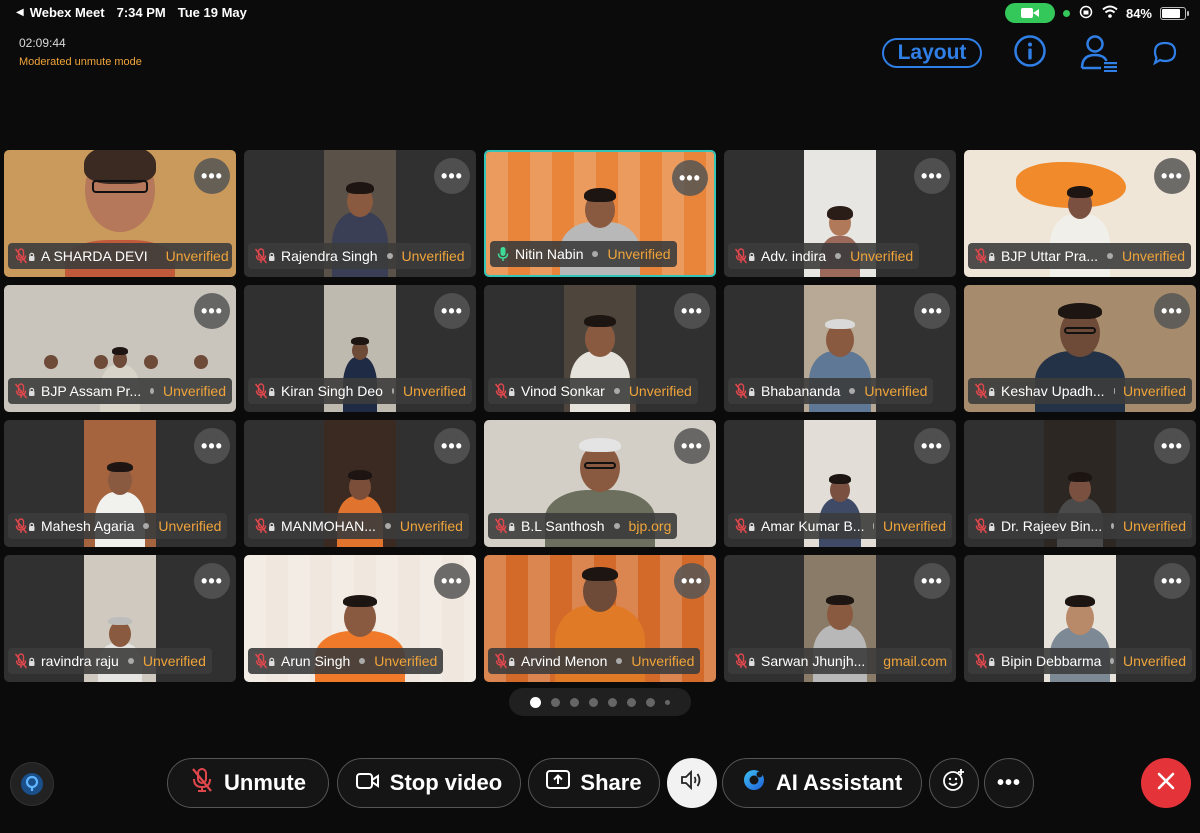 The height and width of the screenshot is (833, 1200). I want to click on participant-name-bar: Keshav Upadh... Unverified, so click(1080, 391).